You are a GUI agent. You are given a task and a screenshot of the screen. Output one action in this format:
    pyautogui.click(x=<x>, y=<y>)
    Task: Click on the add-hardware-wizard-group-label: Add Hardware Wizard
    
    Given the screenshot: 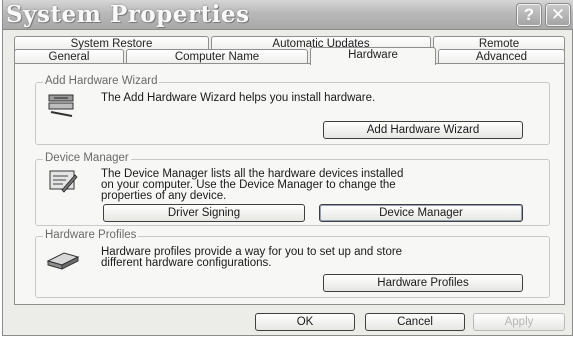 What is the action you would take?
    pyautogui.click(x=101, y=81)
    